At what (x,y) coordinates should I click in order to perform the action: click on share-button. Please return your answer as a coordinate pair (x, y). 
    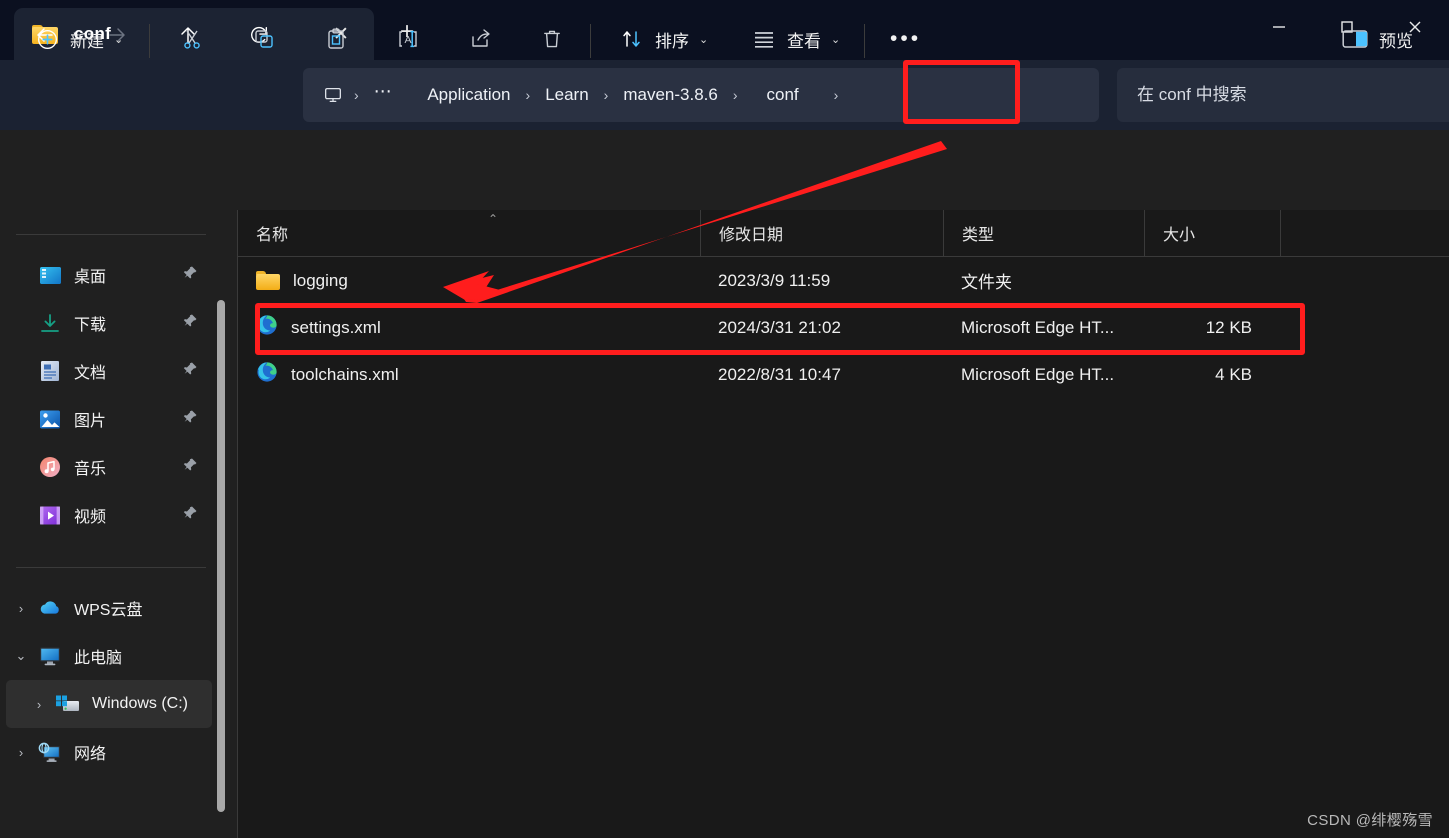
    Looking at the image, I should click on (480, 39).